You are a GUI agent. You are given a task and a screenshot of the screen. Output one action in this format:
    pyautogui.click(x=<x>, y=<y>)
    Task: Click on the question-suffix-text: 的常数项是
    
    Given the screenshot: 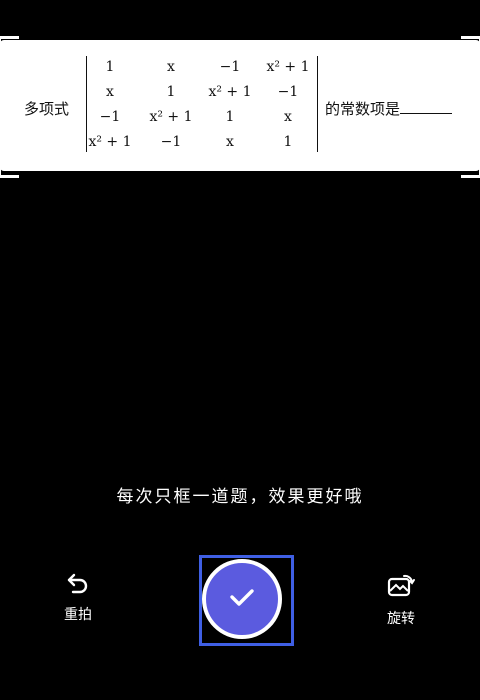 What is the action you would take?
    pyautogui.click(x=363, y=109)
    